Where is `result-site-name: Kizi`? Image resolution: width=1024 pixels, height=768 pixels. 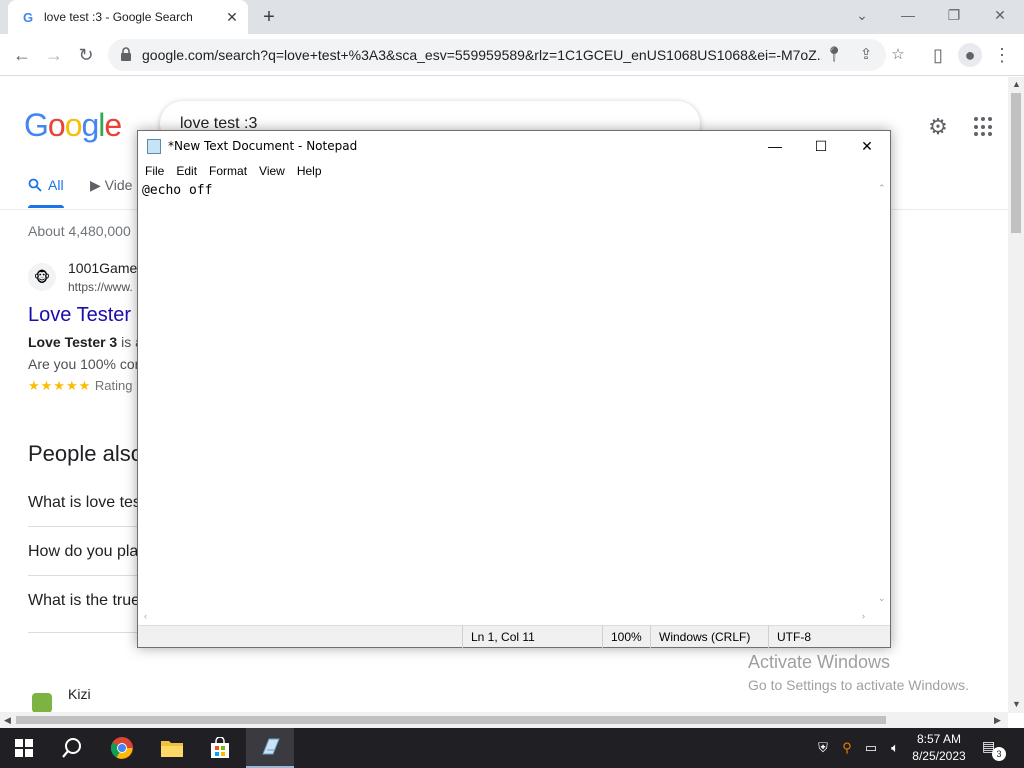 result-site-name: Kizi is located at coordinates (79, 694).